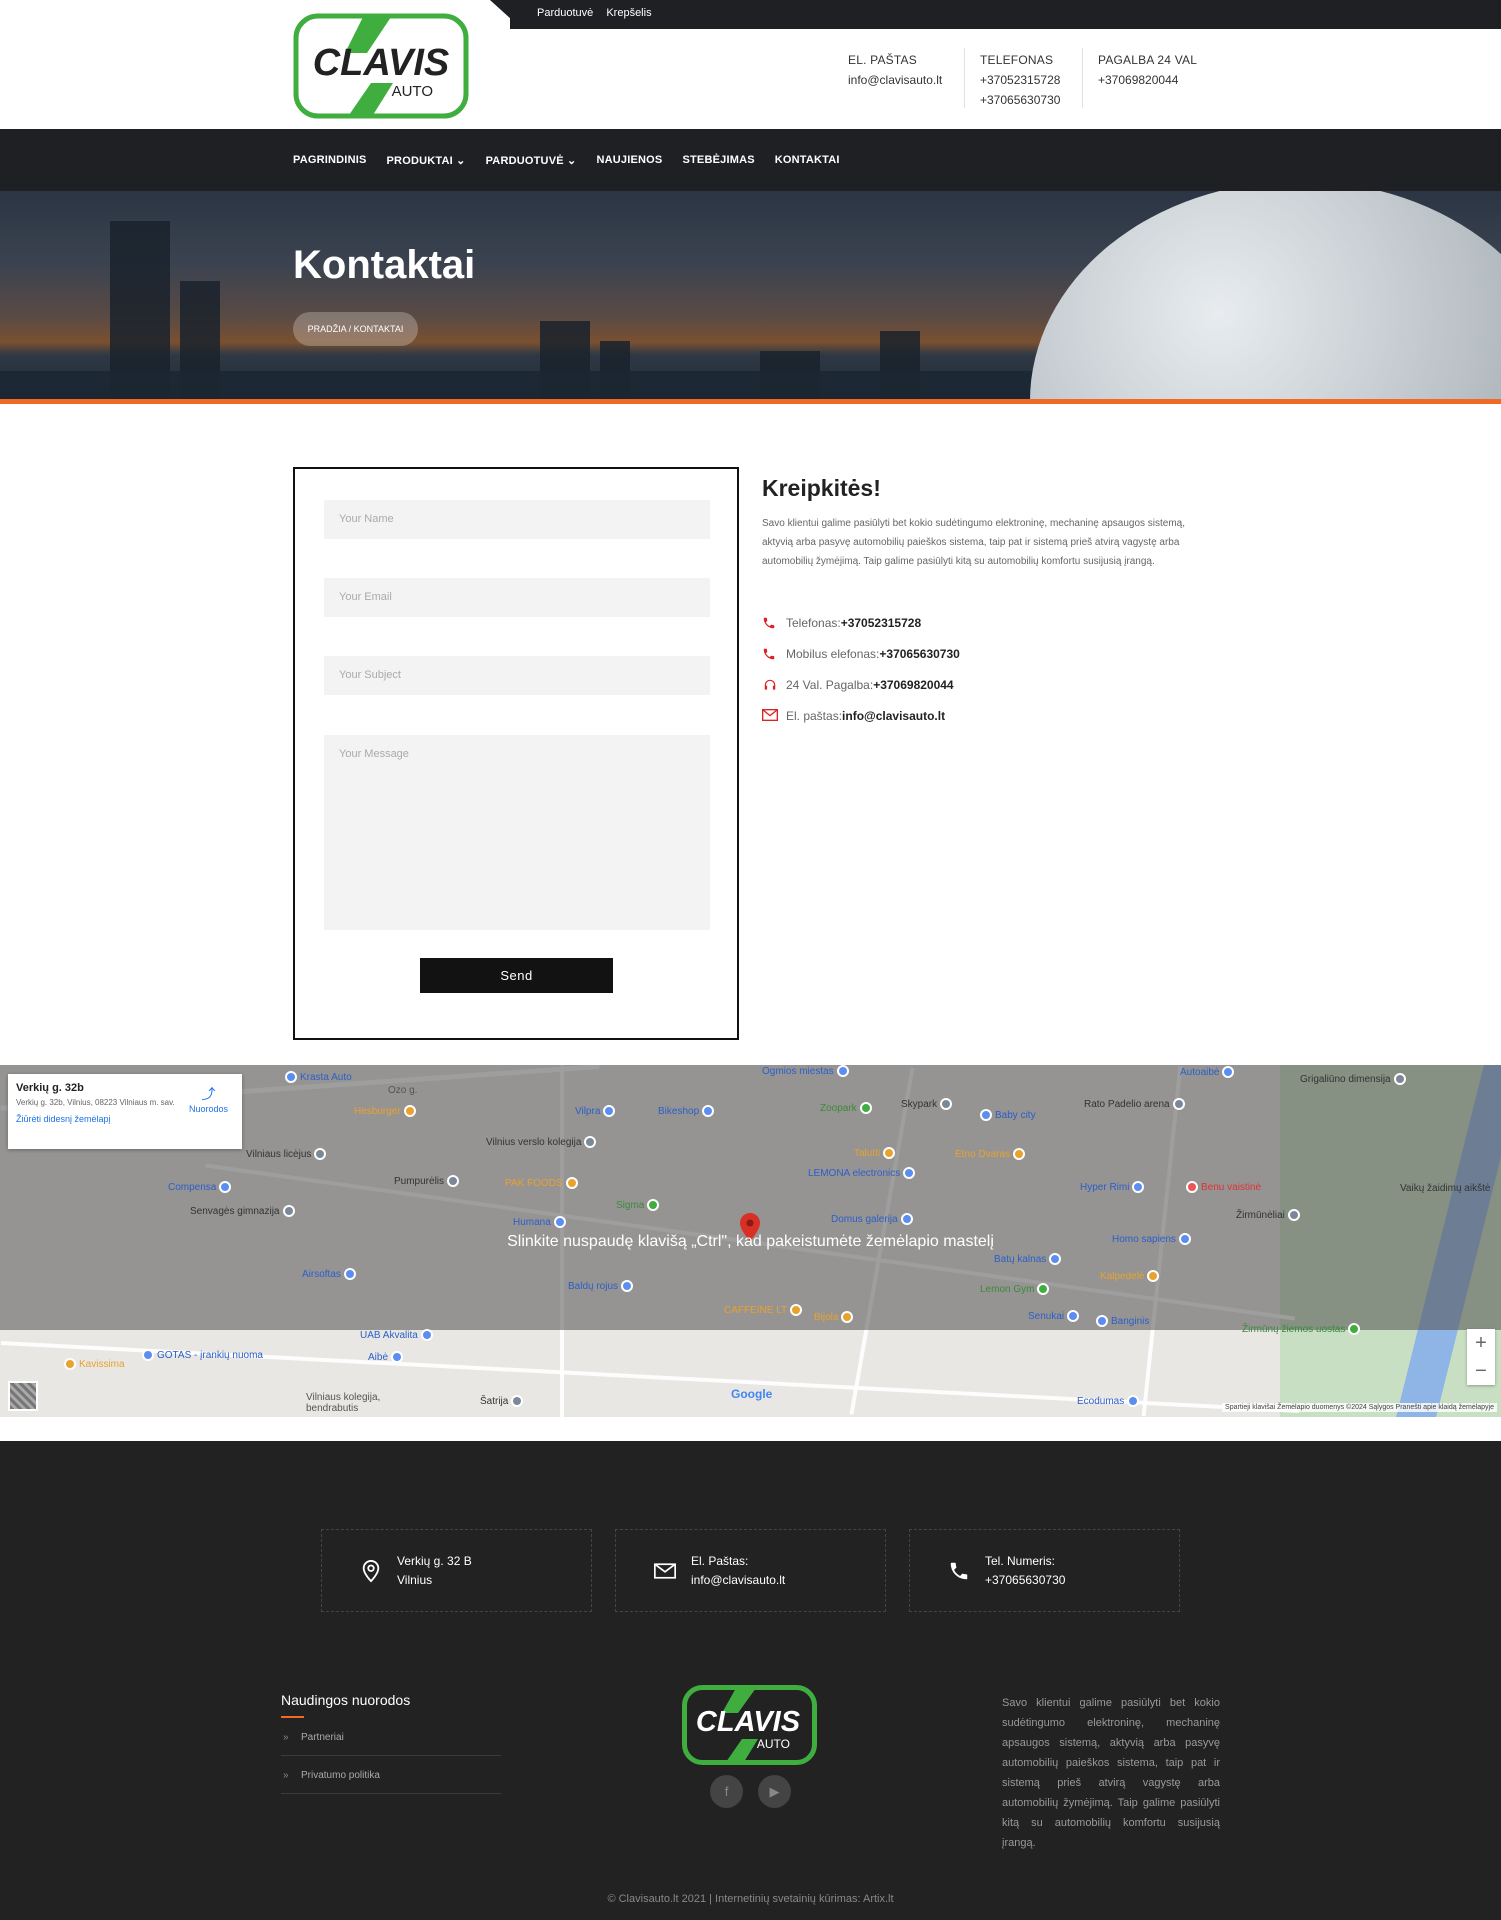 The image size is (1501, 1920). I want to click on shop-link: Parduotuvė, so click(565, 13).